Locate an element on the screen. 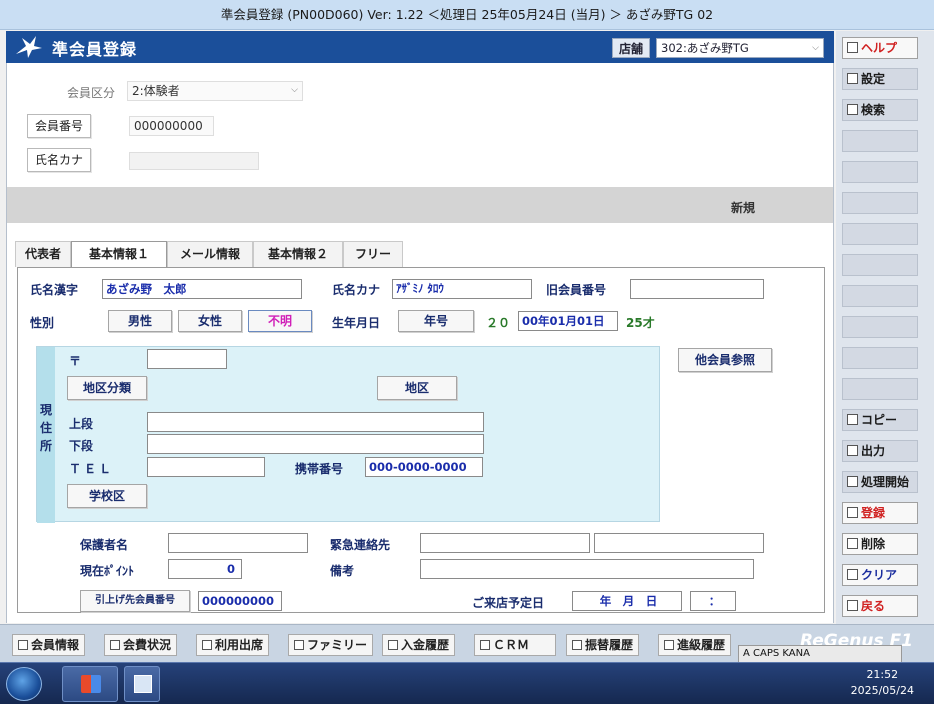  name-kanji-field: あざみ野 太郎 is located at coordinates (202, 289).